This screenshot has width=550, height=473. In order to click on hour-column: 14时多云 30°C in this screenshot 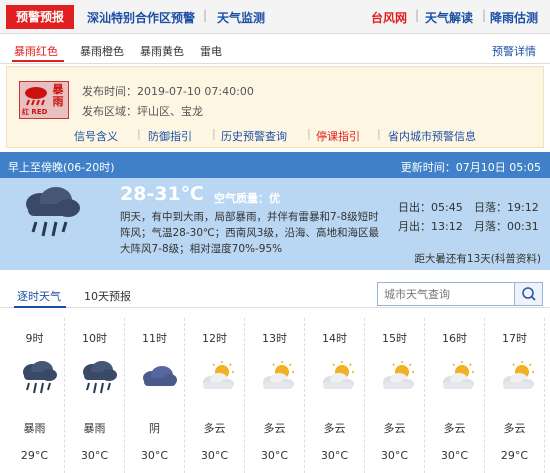, I will do `click(335, 395)`.